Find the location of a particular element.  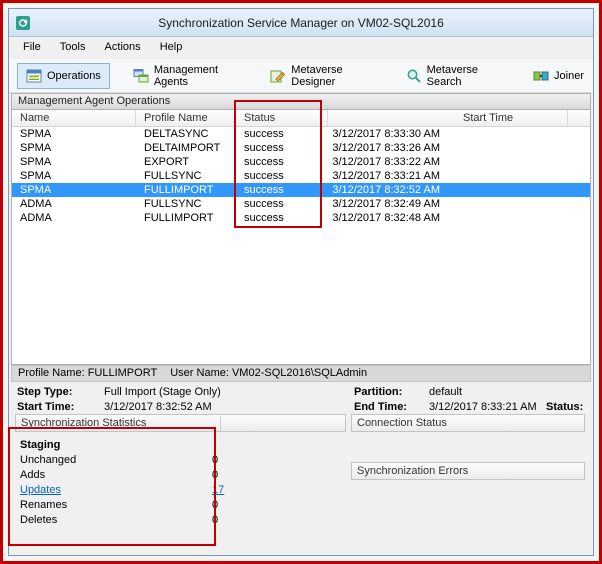

toolbar-button-label: Metaverse Search is located at coordinates (452, 75).